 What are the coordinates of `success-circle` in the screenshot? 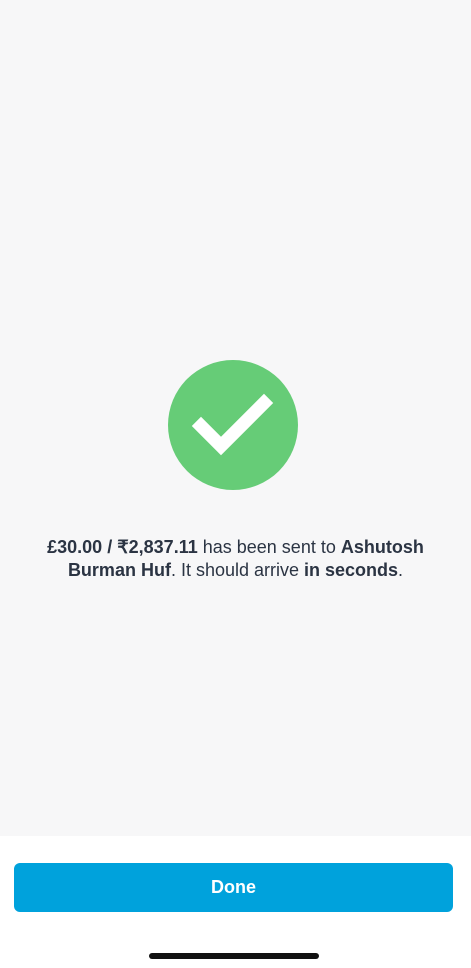 It's located at (233, 425).